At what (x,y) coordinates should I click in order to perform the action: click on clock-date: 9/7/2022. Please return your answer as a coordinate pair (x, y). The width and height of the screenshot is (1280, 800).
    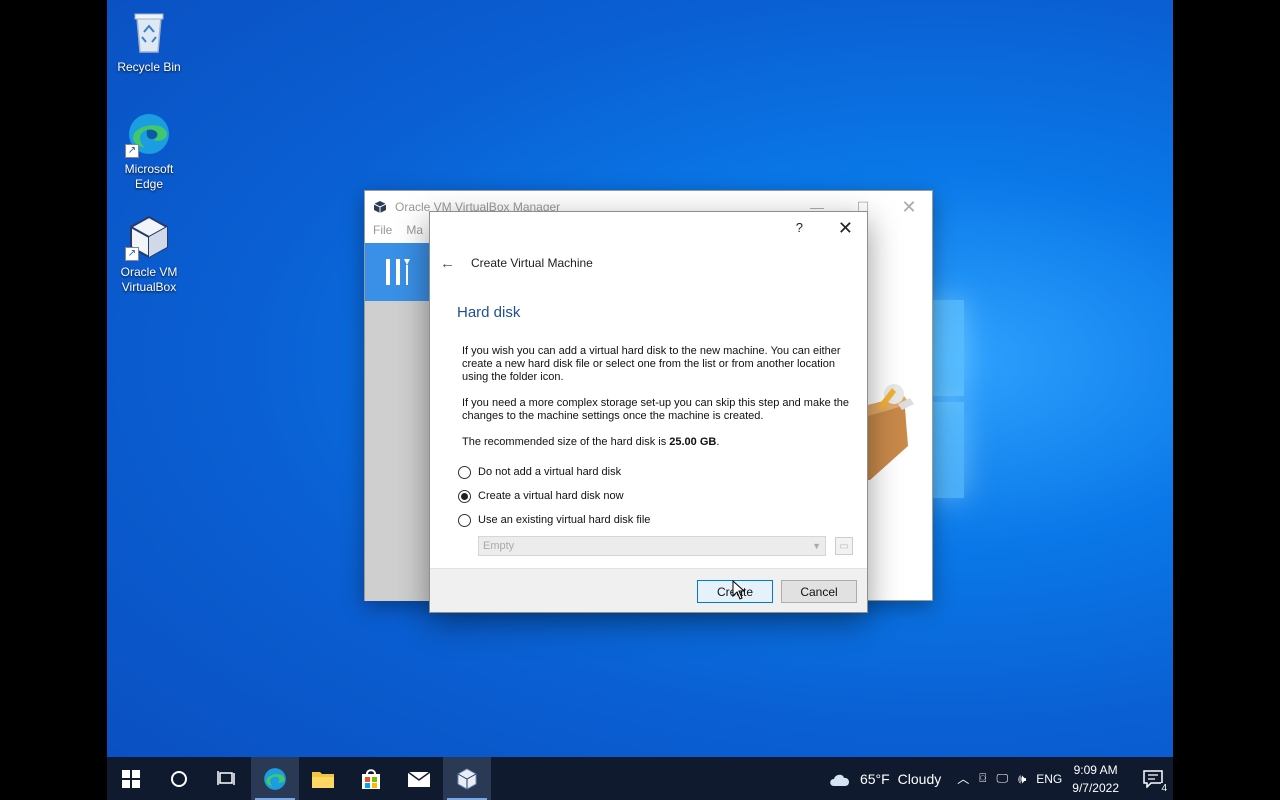
    Looking at the image, I should click on (1095, 787).